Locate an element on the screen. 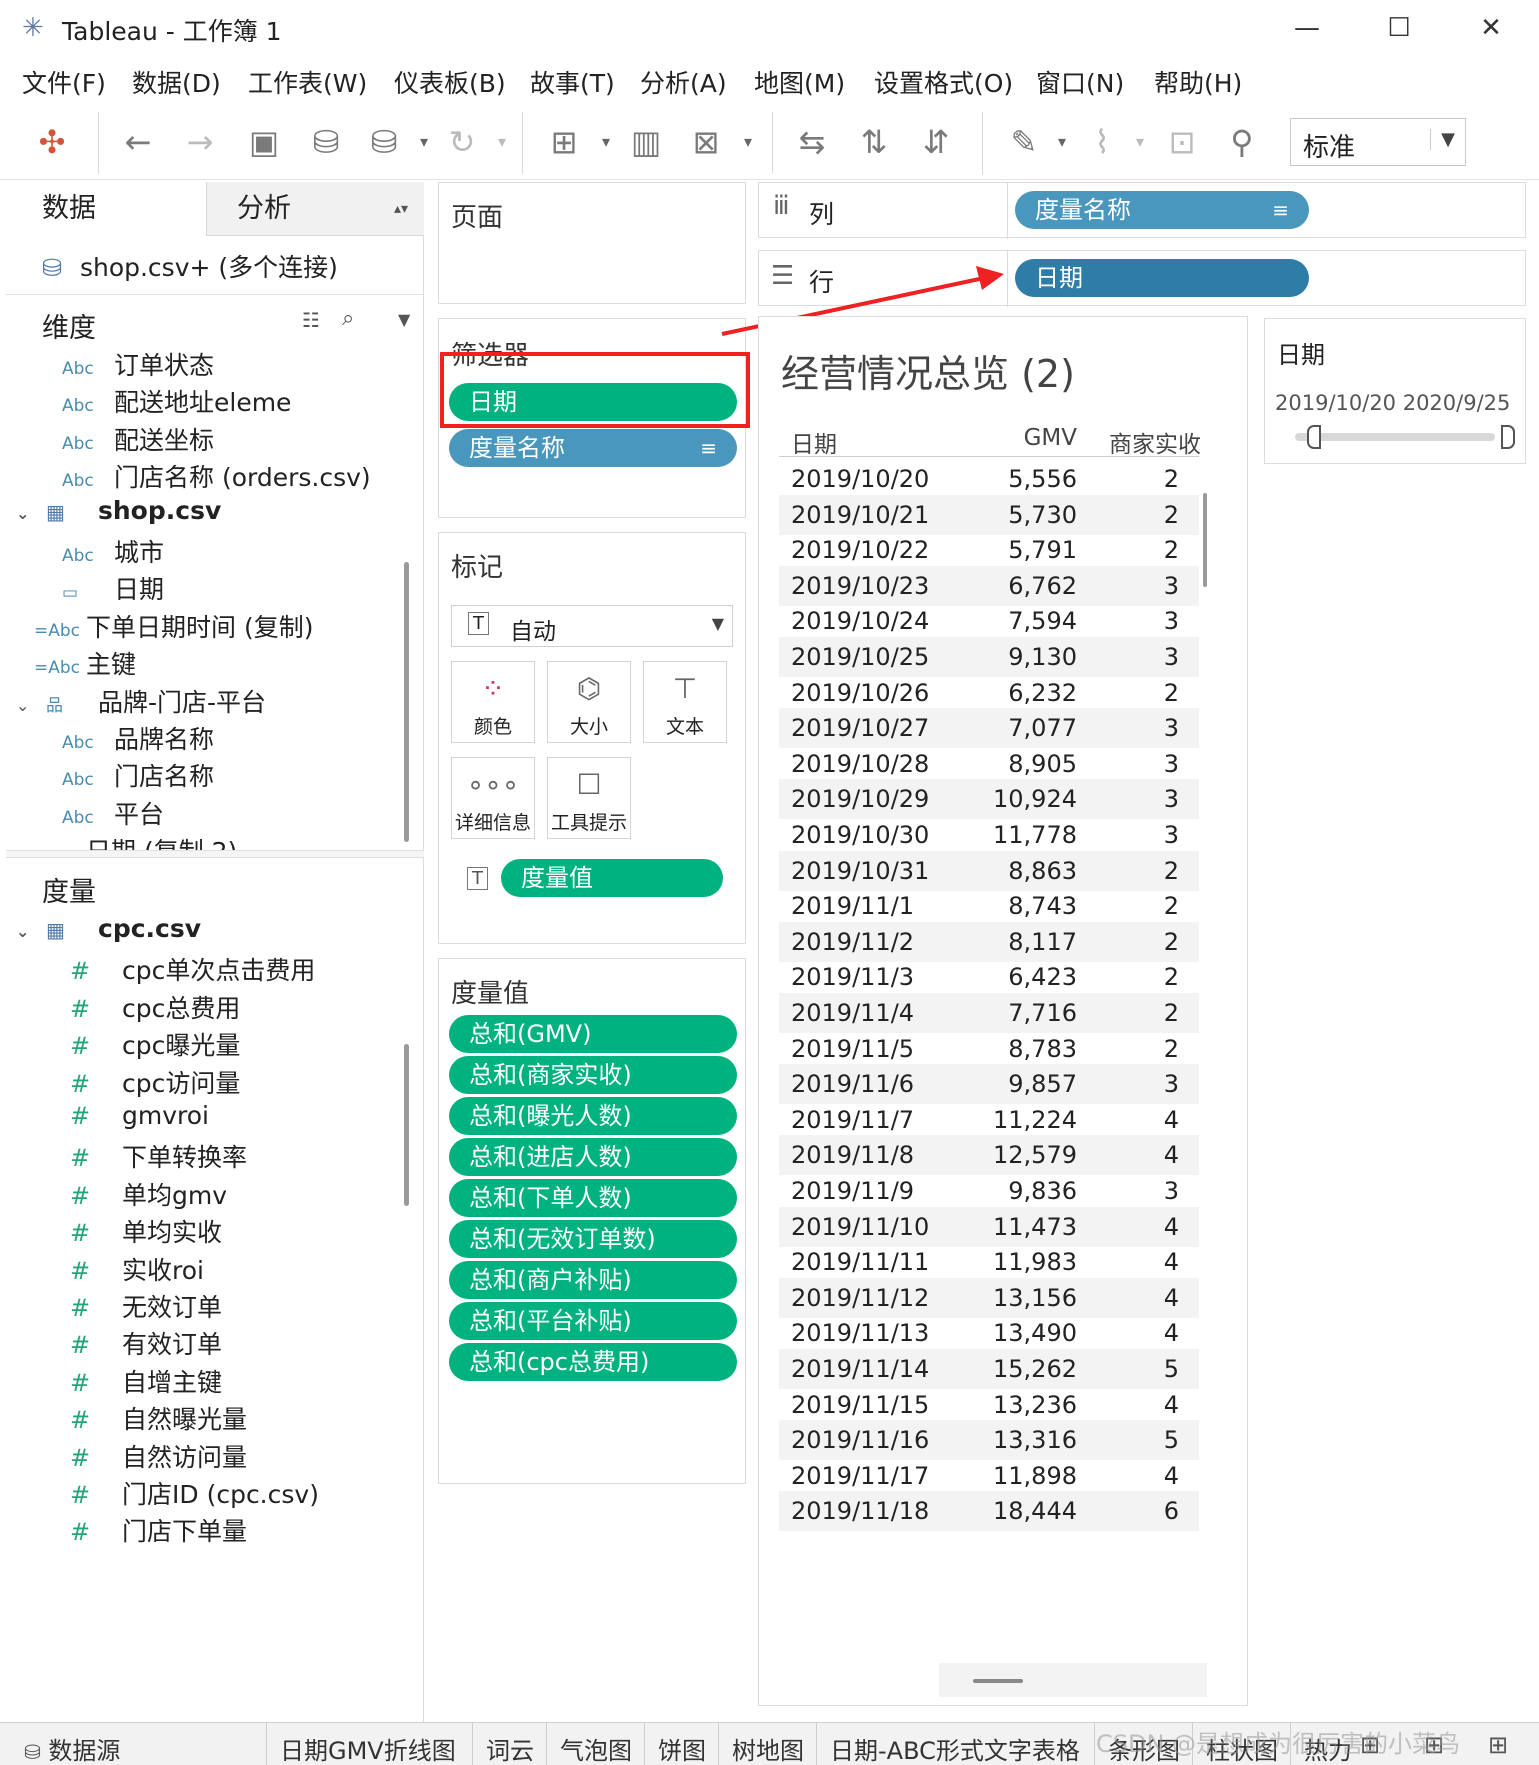  measure-item: # 门店ID (cpc.csv) is located at coordinates (194, 1495).